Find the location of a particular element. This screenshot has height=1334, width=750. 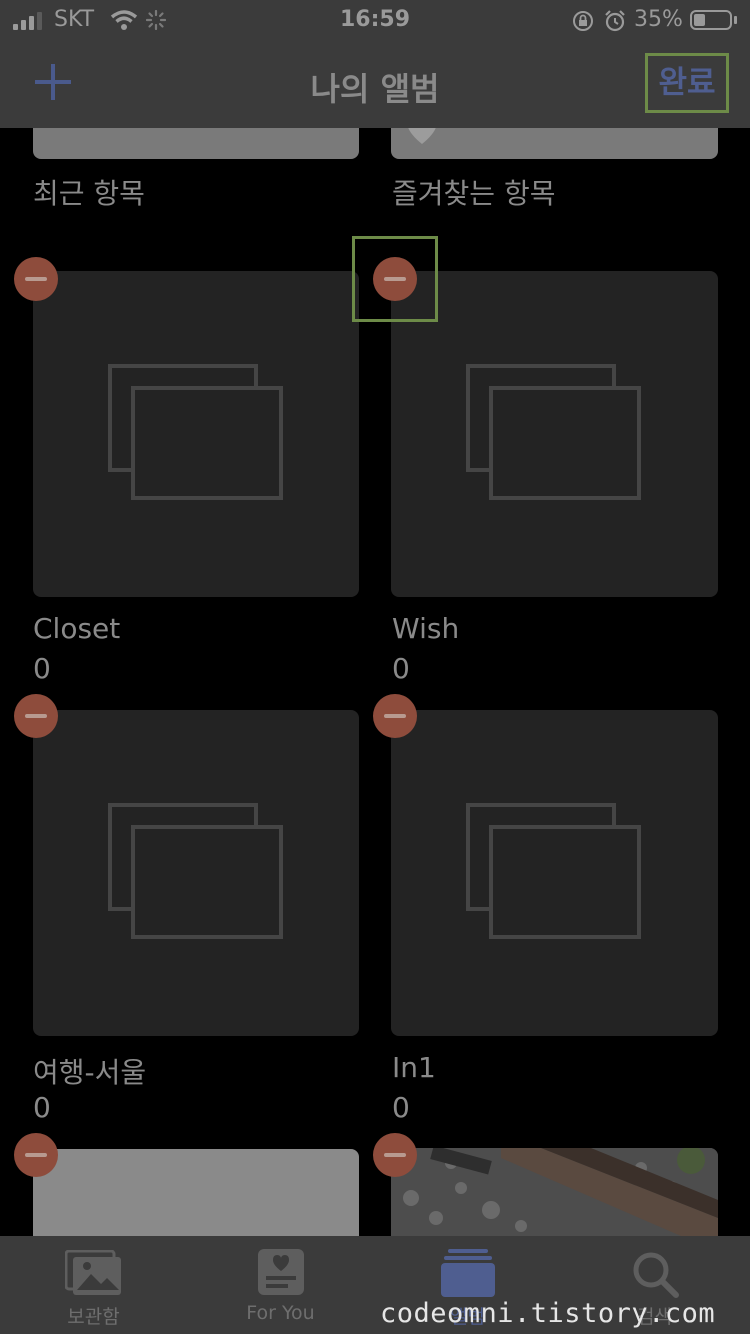

activity-icon is located at coordinates (156, 20).